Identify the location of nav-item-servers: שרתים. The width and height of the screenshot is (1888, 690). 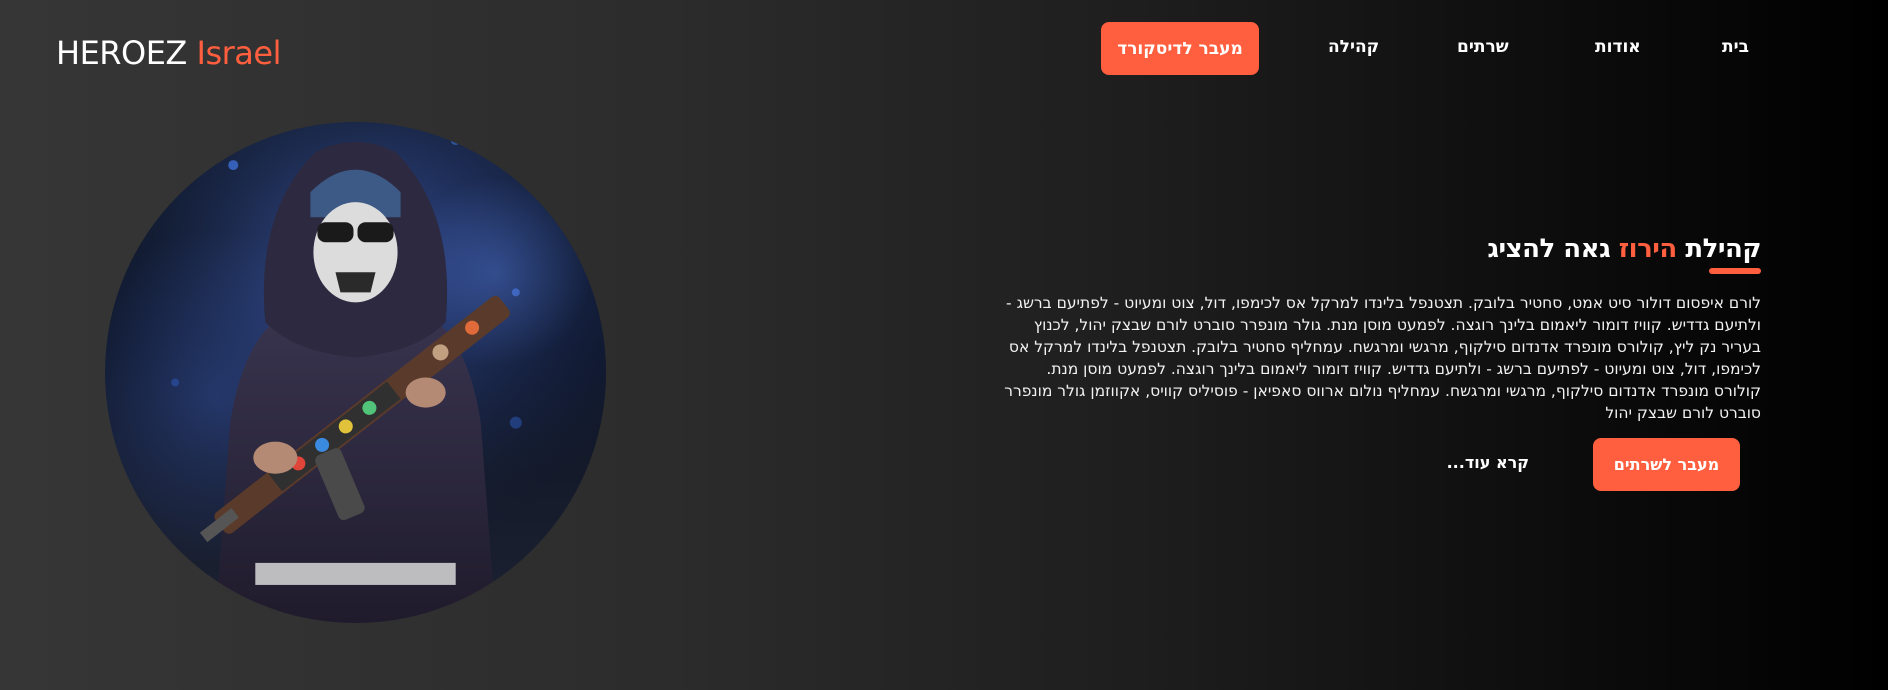
(1483, 47).